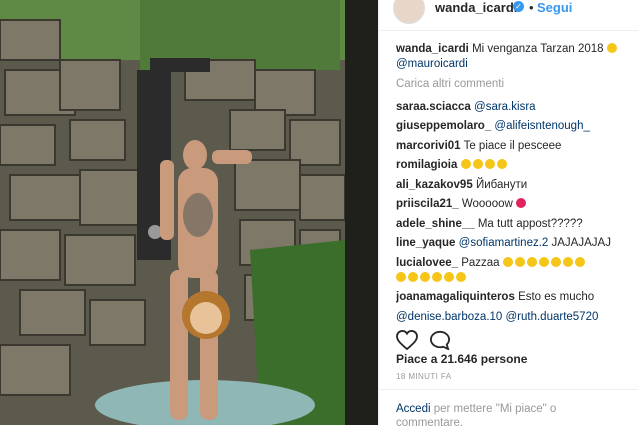 The image size is (638, 430). I want to click on comment-author: joanamagaliquinteros, so click(455, 297).